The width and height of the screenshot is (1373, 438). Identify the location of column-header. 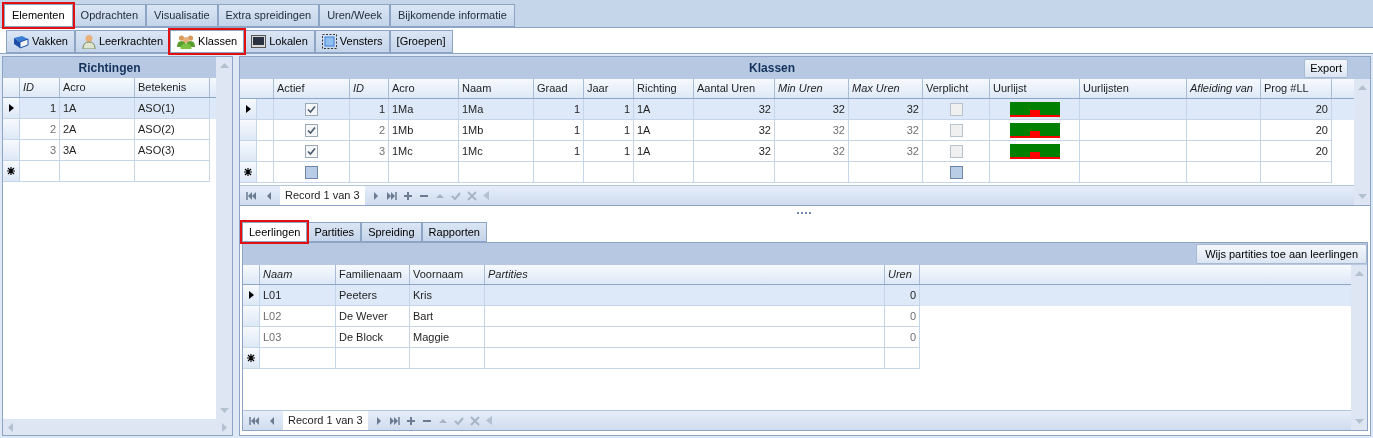
(11, 87).